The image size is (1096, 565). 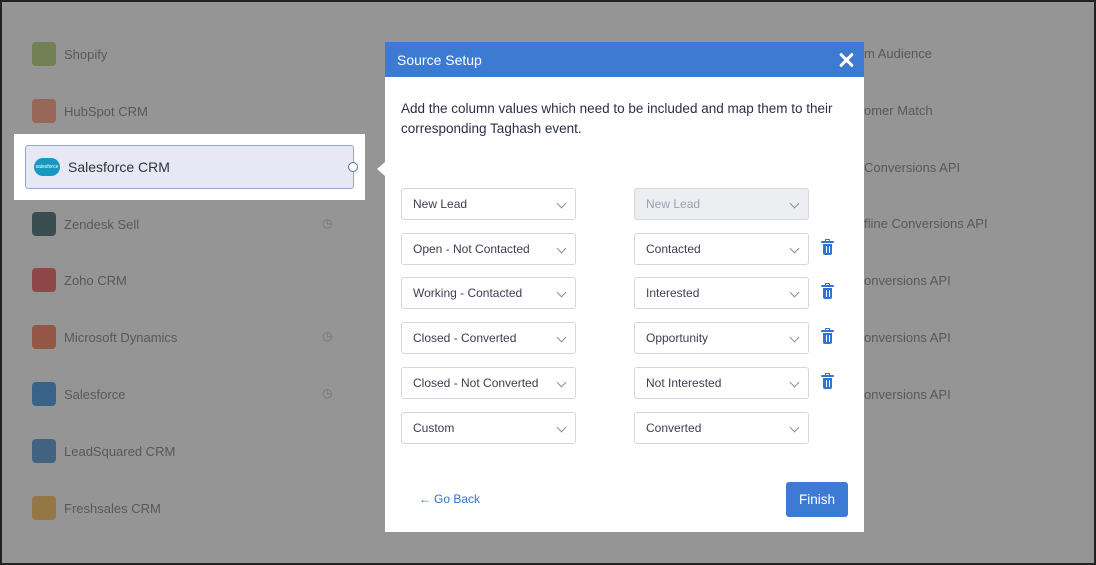 I want to click on source-value-label: New Lead, so click(x=440, y=204).